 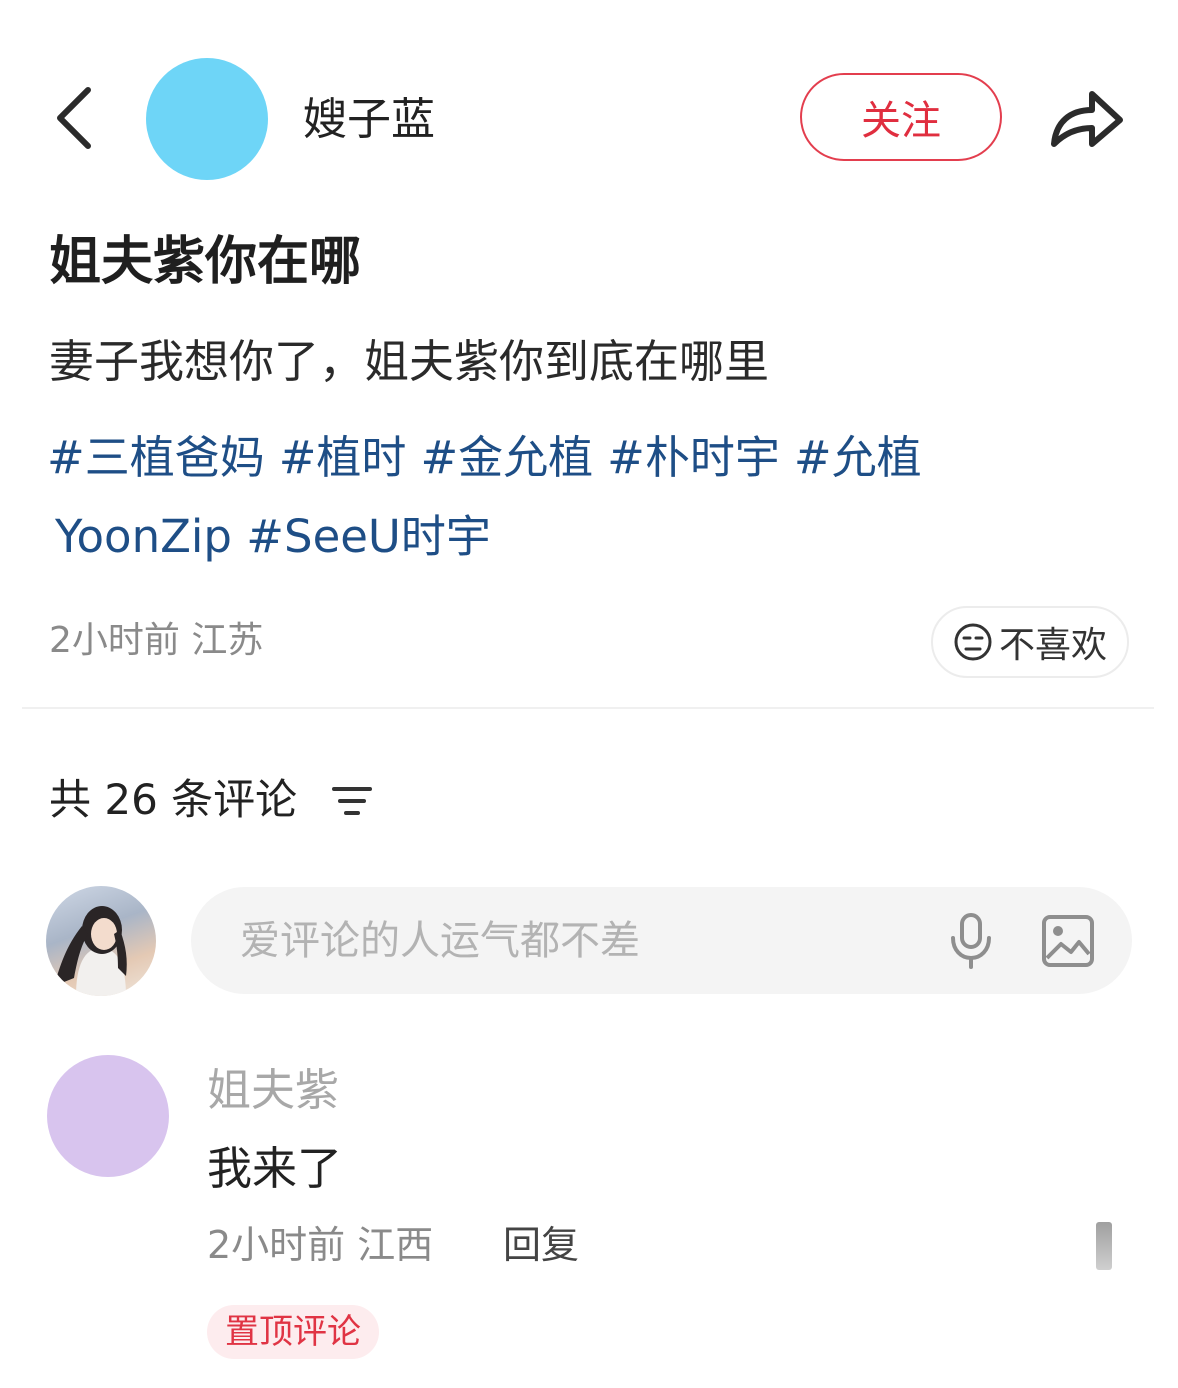 I want to click on current-user-avatar, so click(x=101, y=941).